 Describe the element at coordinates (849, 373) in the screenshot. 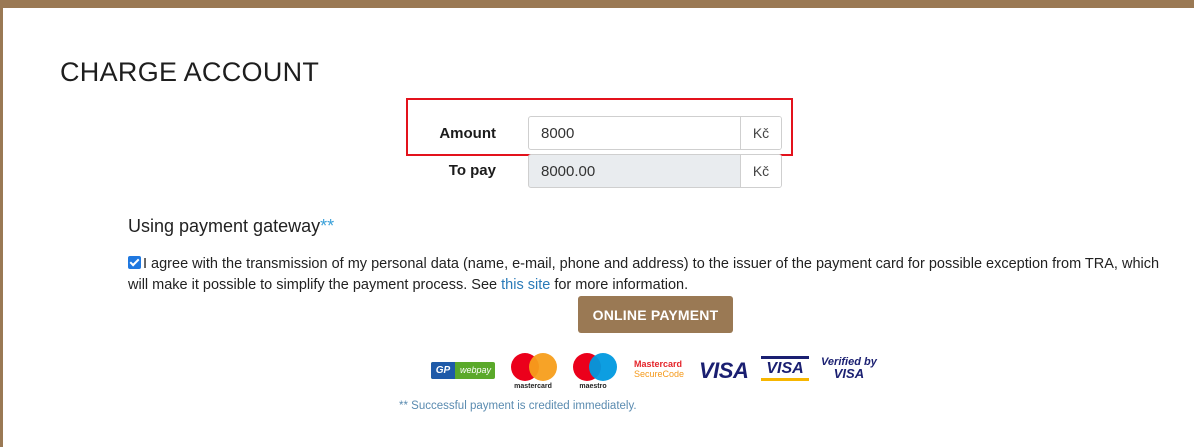

I see `verified-by-visa-line2: VISA` at that location.